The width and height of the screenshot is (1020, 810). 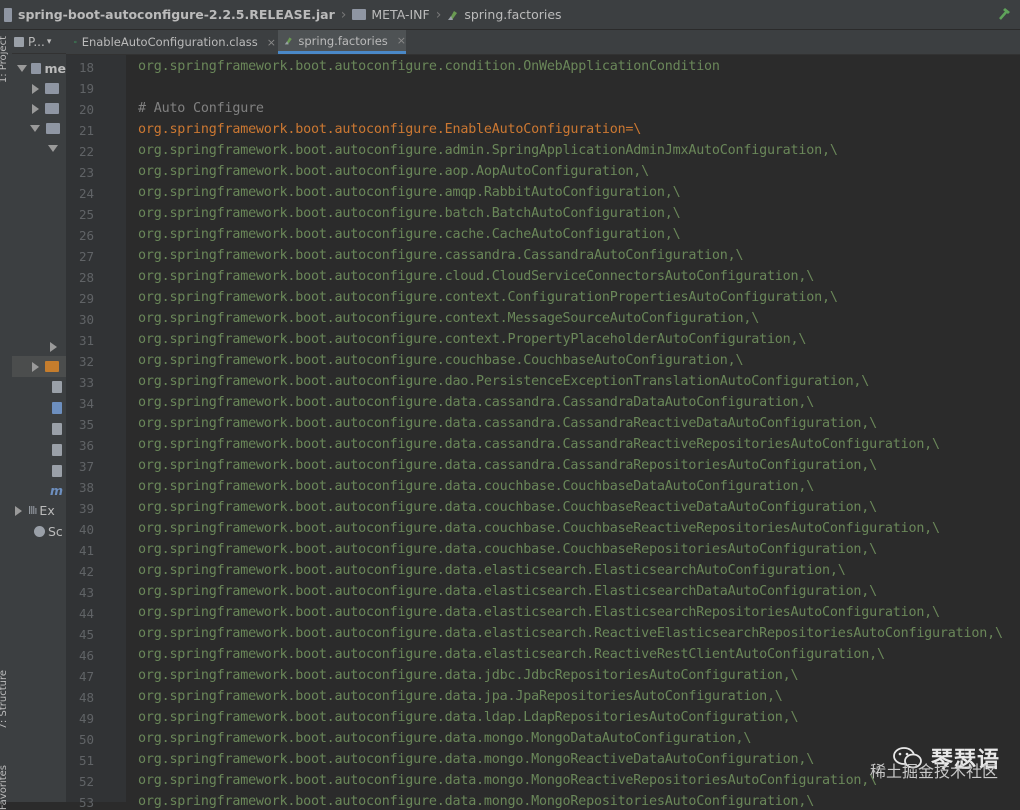 What do you see at coordinates (86, 151) in the screenshot?
I see `line-number: 22` at bounding box center [86, 151].